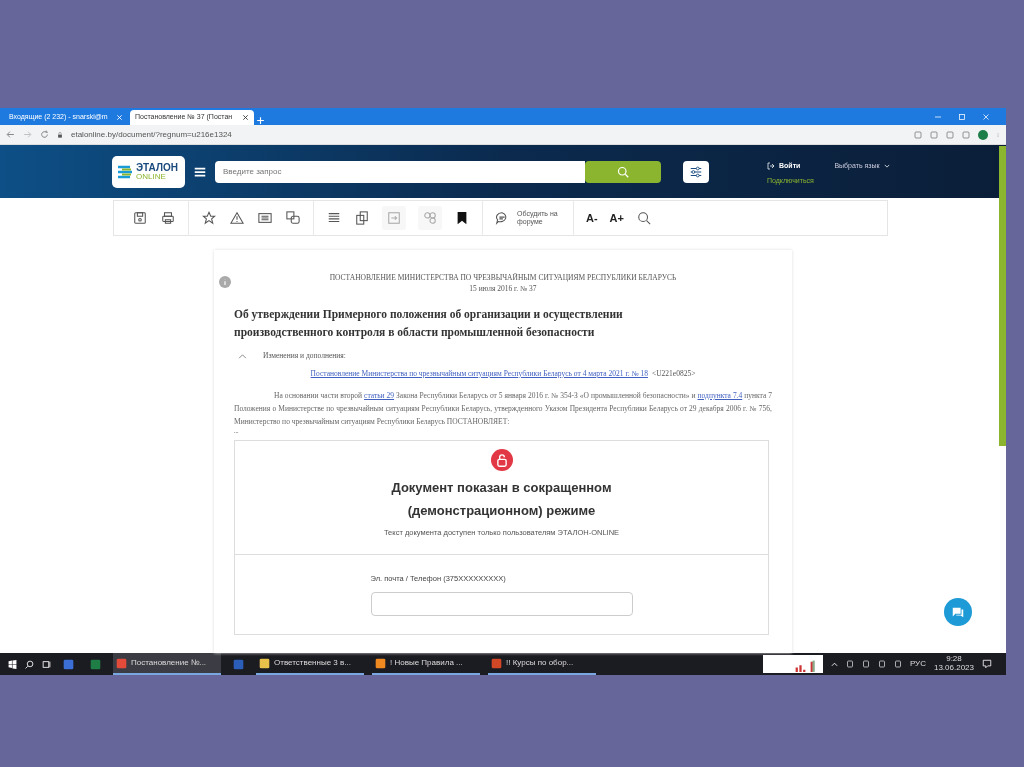  I want to click on chevron-down-icon, so click(886, 166).